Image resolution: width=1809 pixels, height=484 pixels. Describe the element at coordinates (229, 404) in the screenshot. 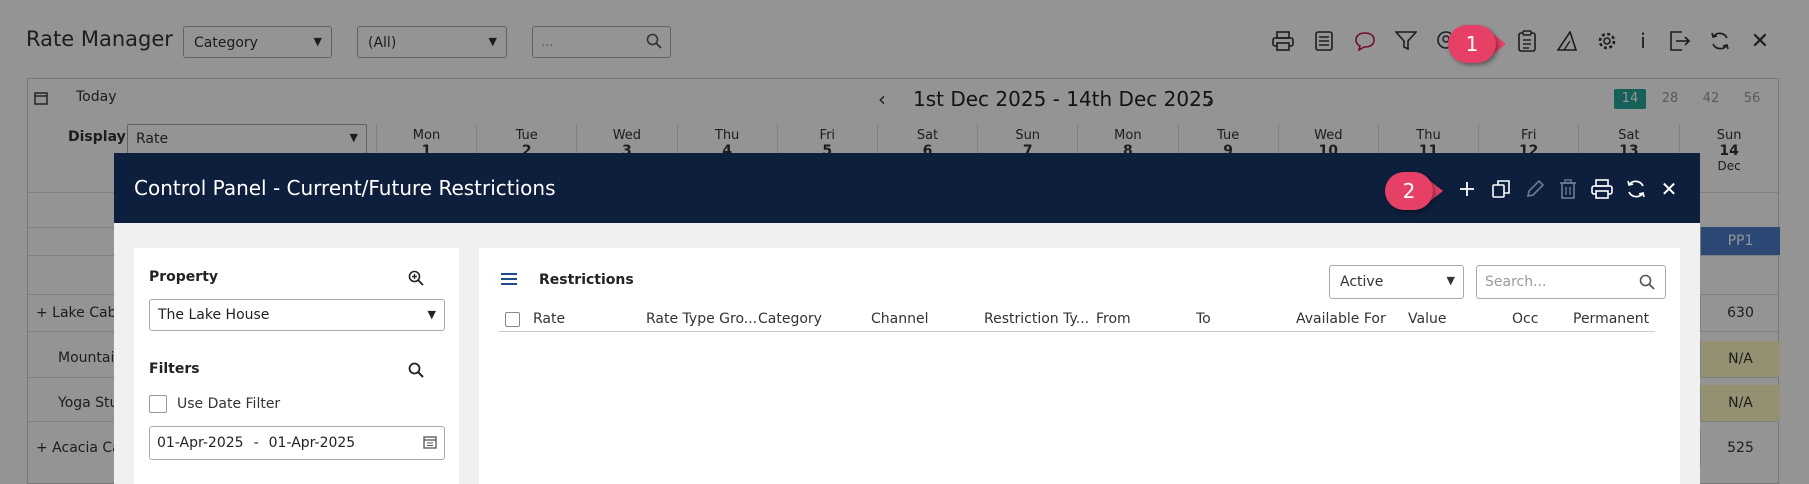

I see `use-date-filter-label: Use Date Filter` at that location.